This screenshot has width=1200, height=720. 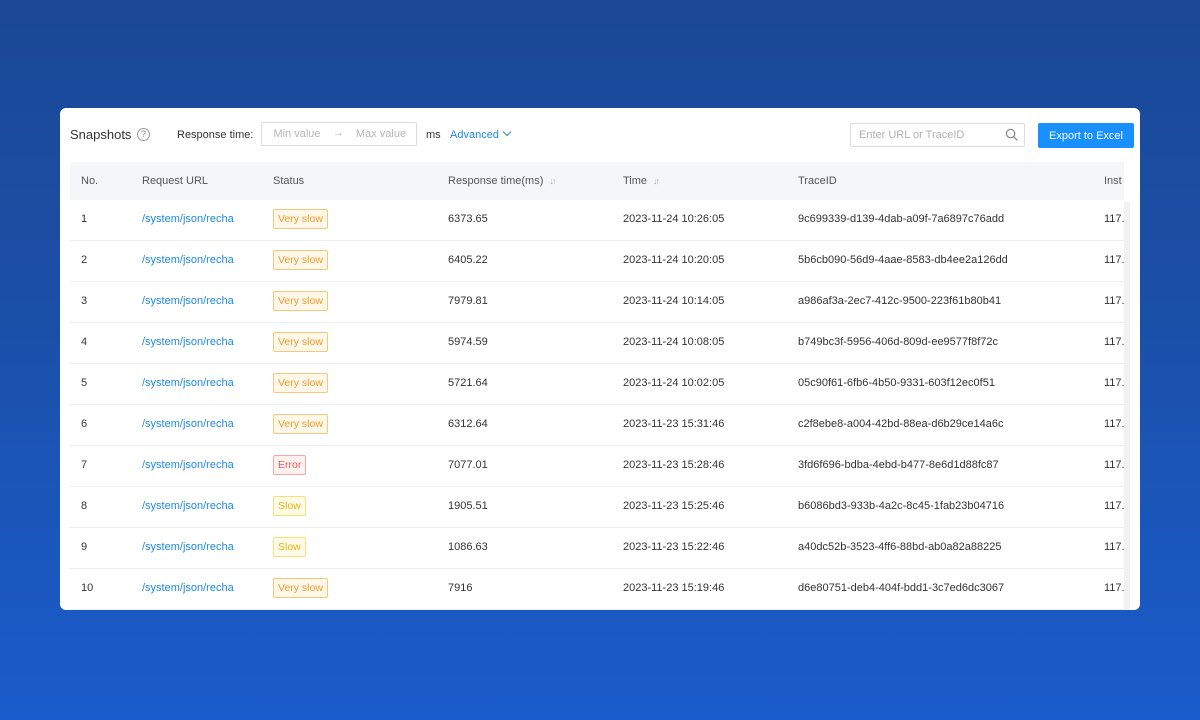 What do you see at coordinates (1113, 181) in the screenshot?
I see `header-instance: Inst` at bounding box center [1113, 181].